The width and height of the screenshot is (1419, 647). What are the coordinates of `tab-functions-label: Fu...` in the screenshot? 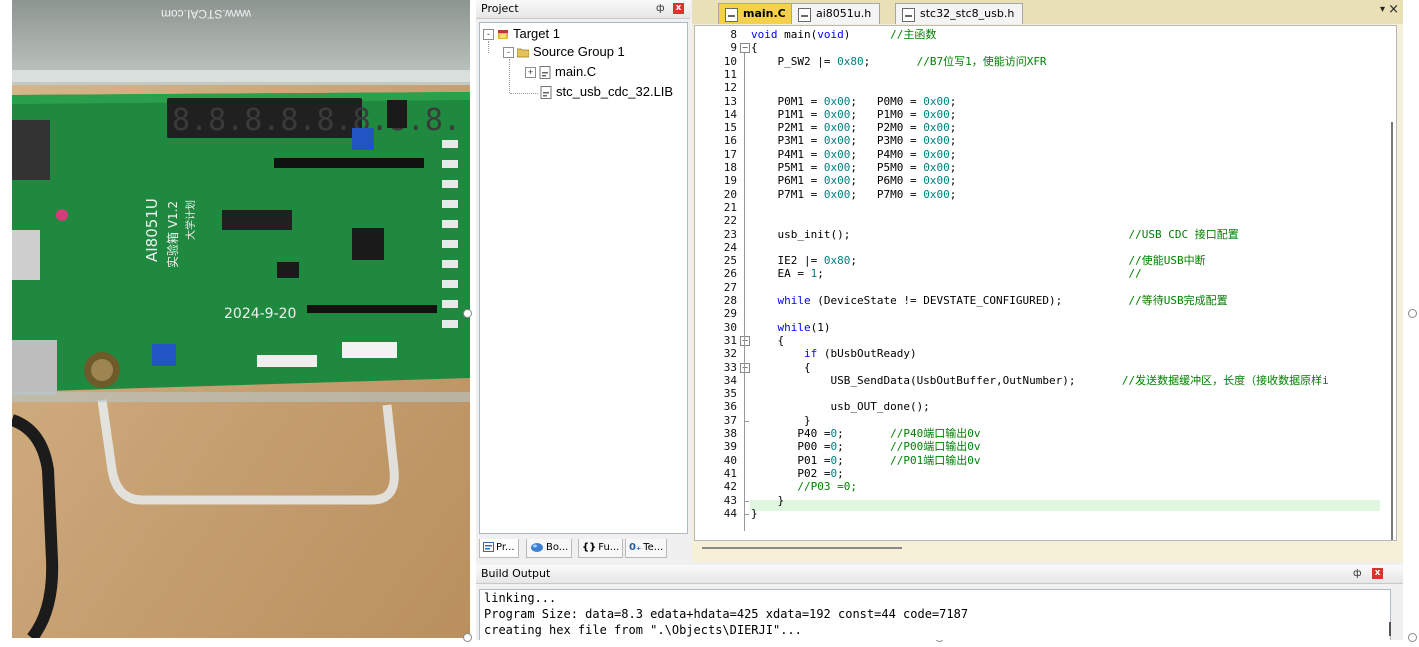 It's located at (609, 547).